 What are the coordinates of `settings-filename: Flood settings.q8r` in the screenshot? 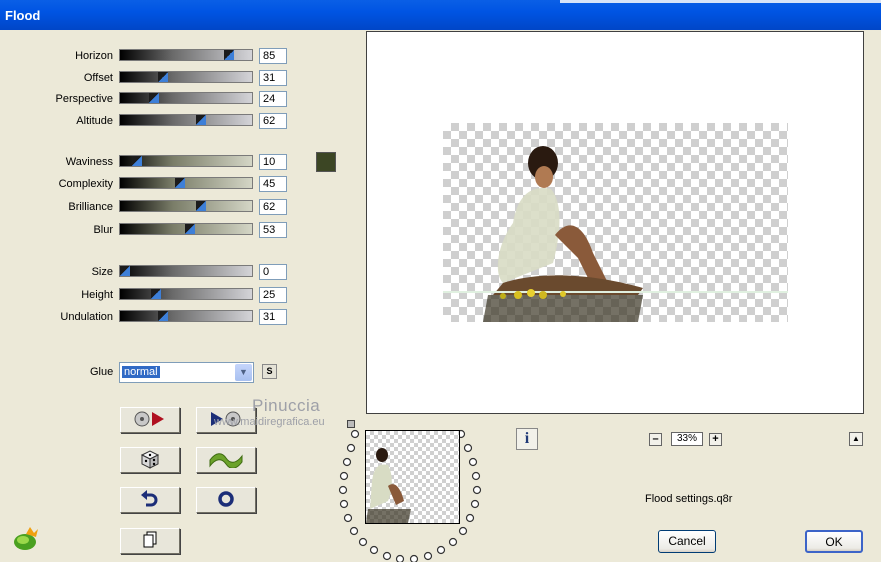 It's located at (689, 499).